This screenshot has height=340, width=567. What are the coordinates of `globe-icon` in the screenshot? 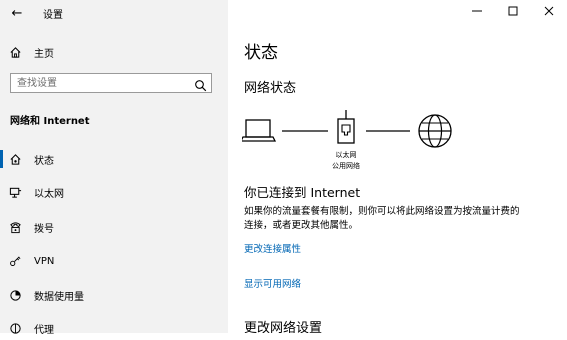 It's located at (435, 131).